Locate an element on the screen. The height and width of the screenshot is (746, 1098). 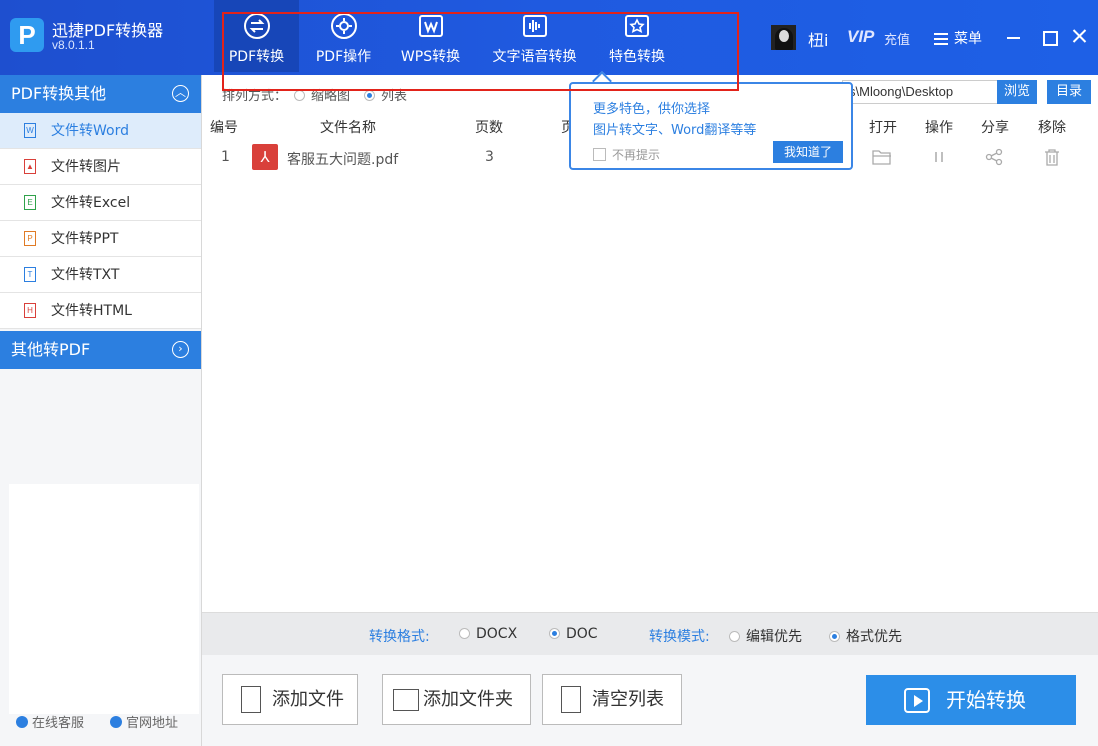
sidebar-item-image: ▲ 文件转图片 is located at coordinates (100, 167).